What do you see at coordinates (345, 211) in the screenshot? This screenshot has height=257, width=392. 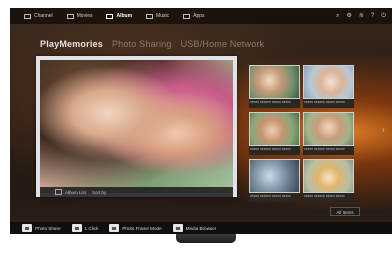 I see `view-all-button: All Items` at bounding box center [345, 211].